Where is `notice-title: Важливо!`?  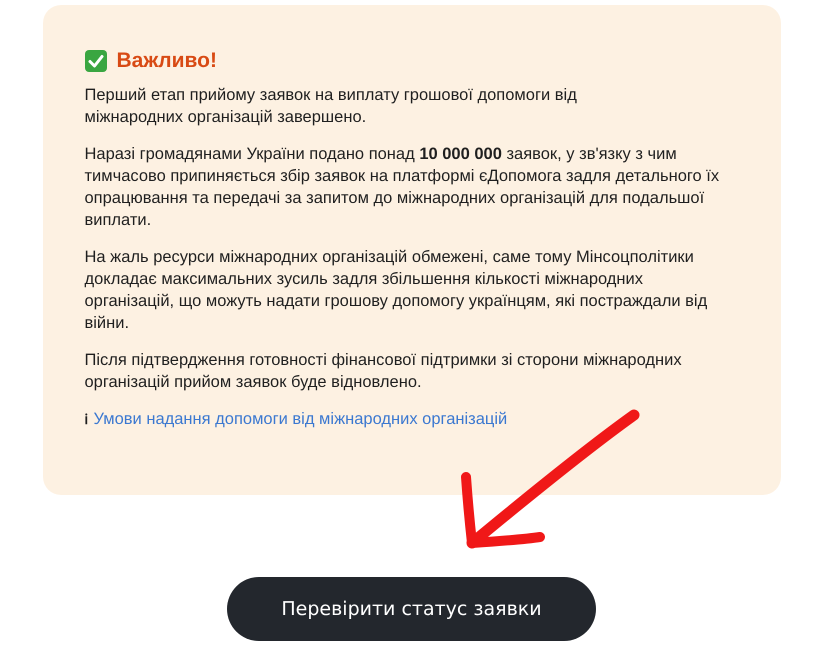
notice-title: Важливо! is located at coordinates (166, 61).